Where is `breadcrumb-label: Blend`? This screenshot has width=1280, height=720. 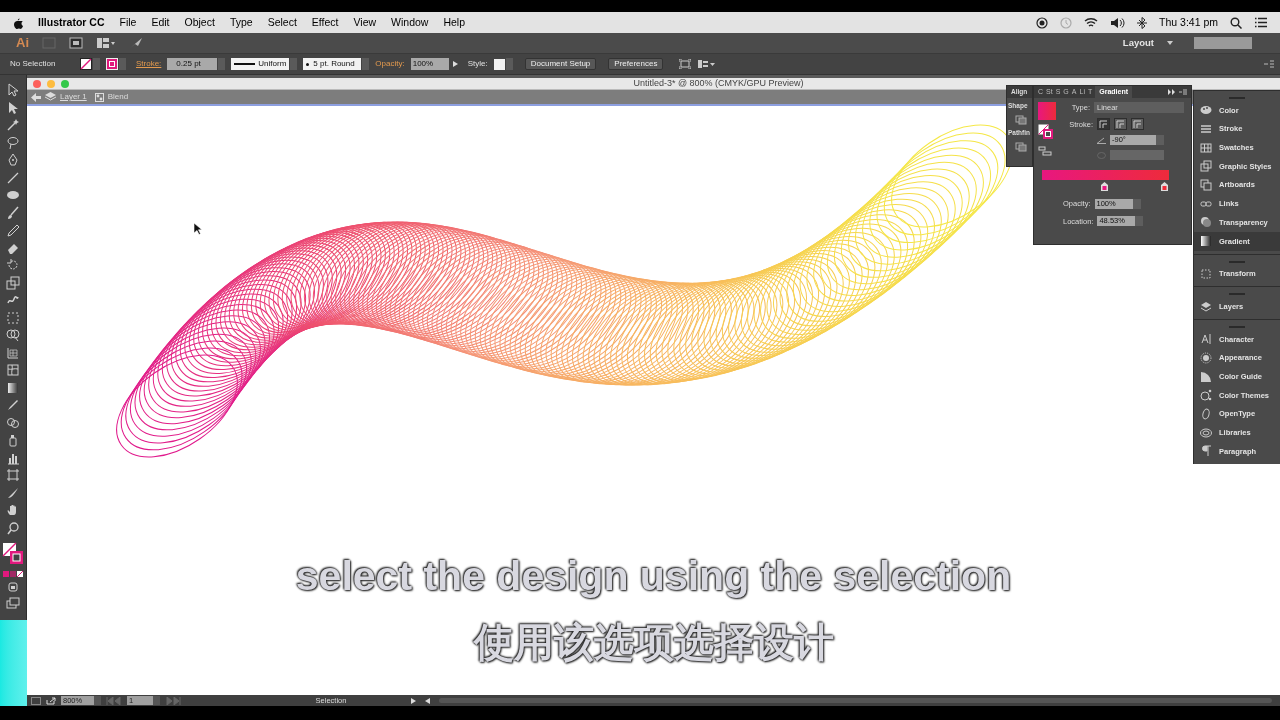
breadcrumb-label: Blend is located at coordinates (118, 97).